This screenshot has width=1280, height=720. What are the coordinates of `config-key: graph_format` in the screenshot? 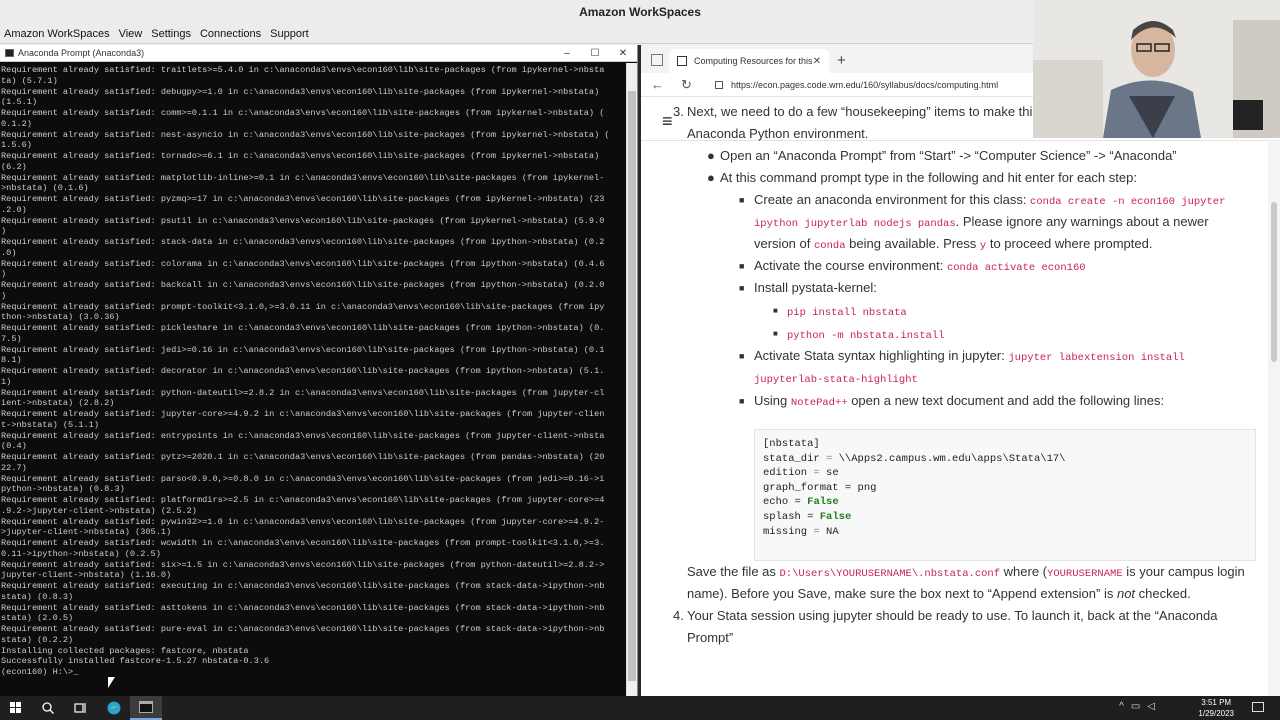 It's located at (804, 487).